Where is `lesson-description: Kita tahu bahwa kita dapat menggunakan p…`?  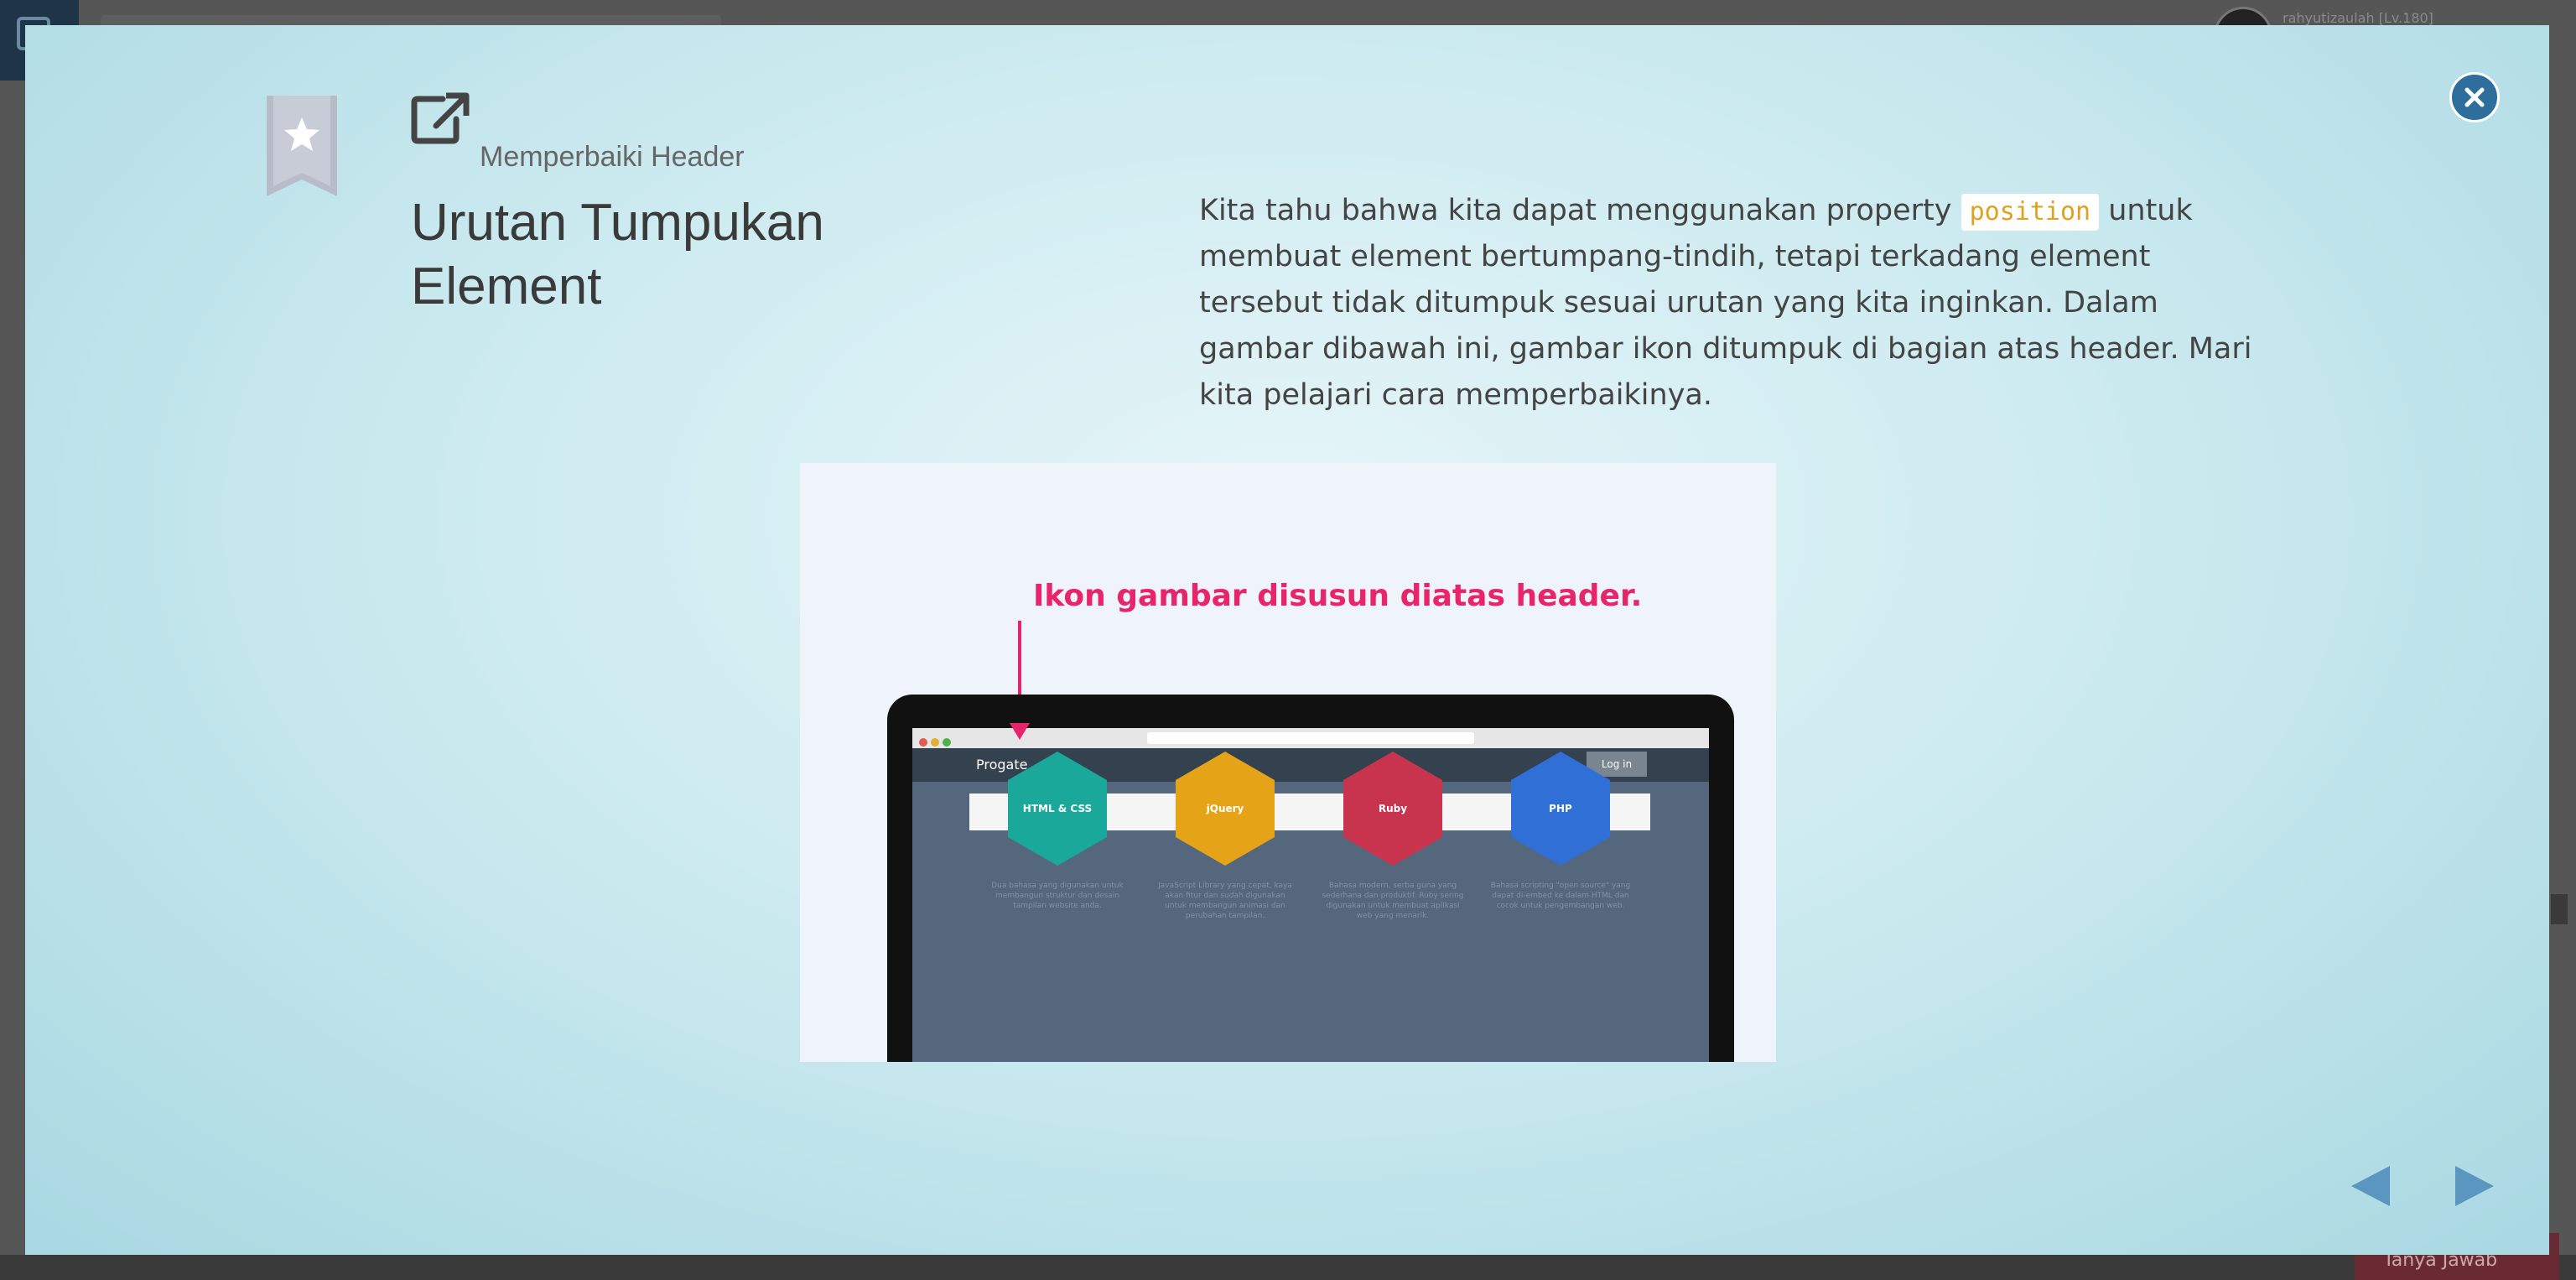
lesson-description: Kita tahu bahwa kita dapat menggunakan p… is located at coordinates (1727, 303).